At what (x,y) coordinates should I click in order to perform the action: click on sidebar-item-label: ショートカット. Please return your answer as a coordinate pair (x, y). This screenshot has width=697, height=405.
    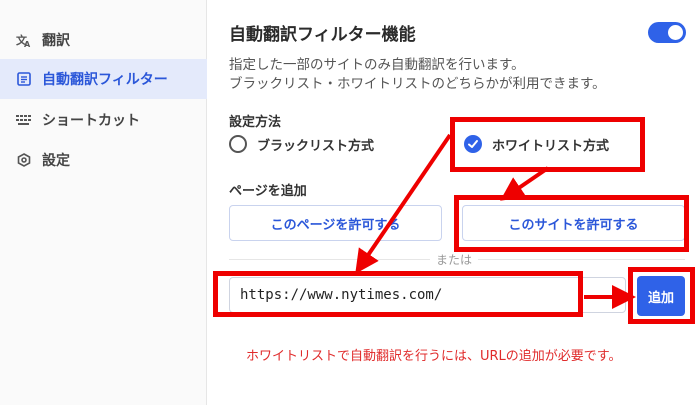
    Looking at the image, I should click on (91, 121).